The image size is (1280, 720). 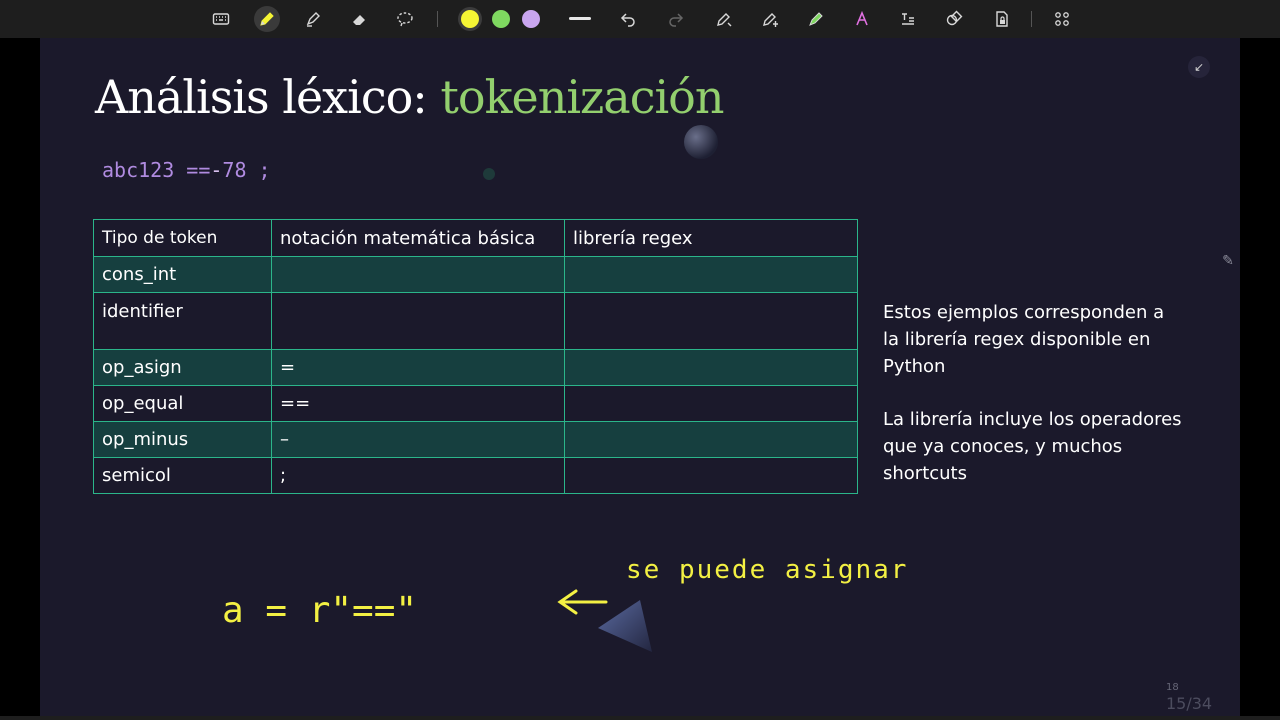 I want to click on purple-pen-swatch, so click(x=531, y=19).